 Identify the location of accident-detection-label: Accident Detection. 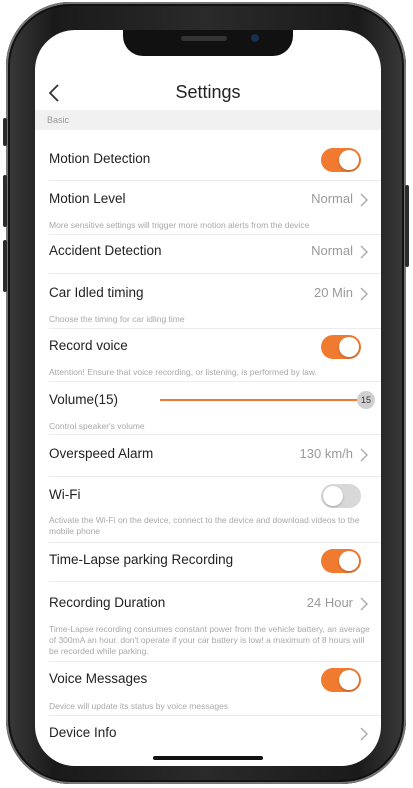
(105, 250).